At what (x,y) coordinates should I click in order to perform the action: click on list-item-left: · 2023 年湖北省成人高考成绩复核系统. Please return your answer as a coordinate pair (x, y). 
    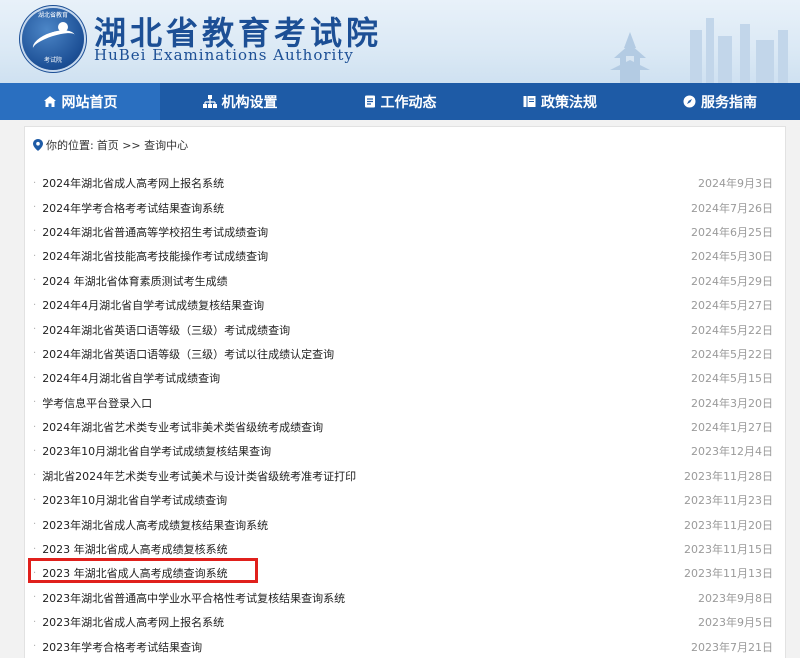
    Looking at the image, I should click on (130, 549).